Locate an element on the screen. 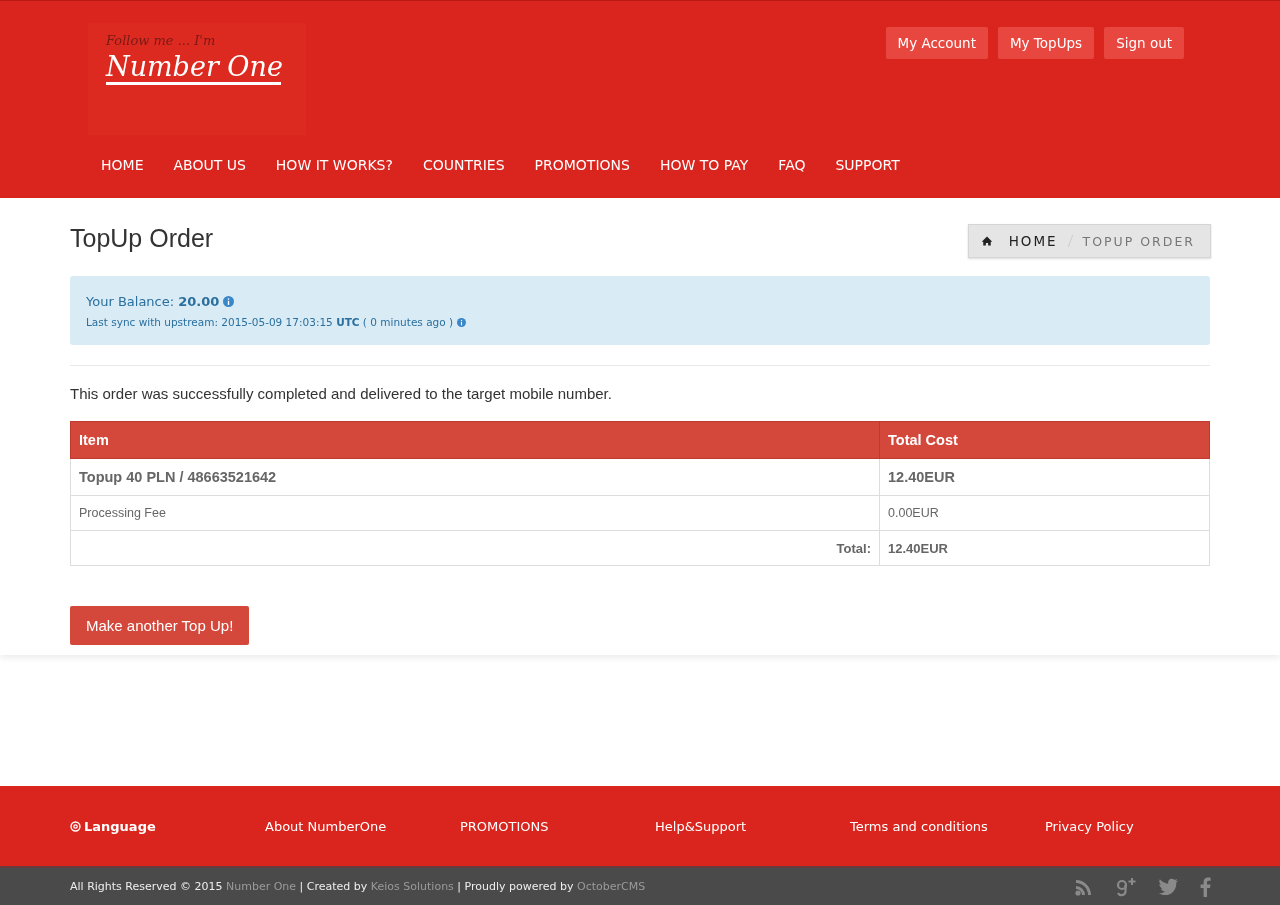 The image size is (1280, 905). logo: Follow me ... I'm Number One is located at coordinates (197, 79).